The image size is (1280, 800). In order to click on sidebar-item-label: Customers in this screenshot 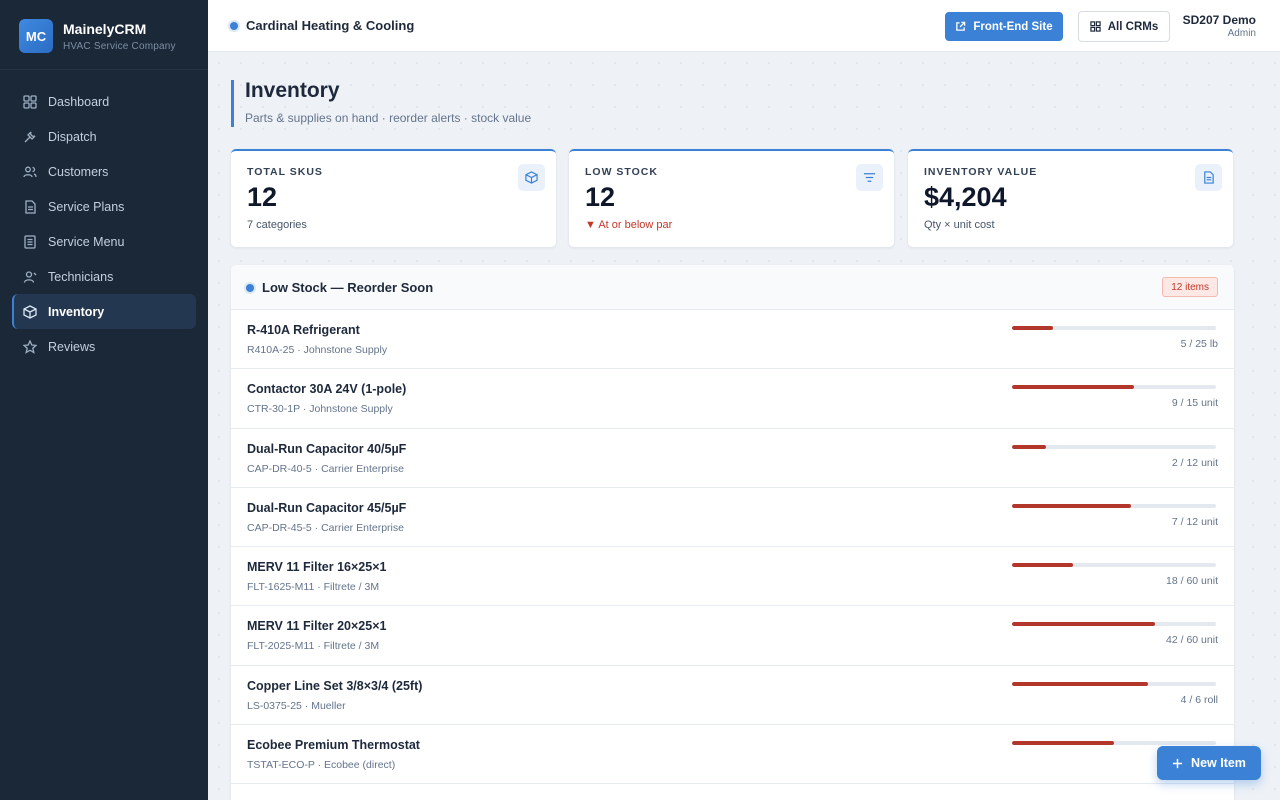, I will do `click(78, 171)`.